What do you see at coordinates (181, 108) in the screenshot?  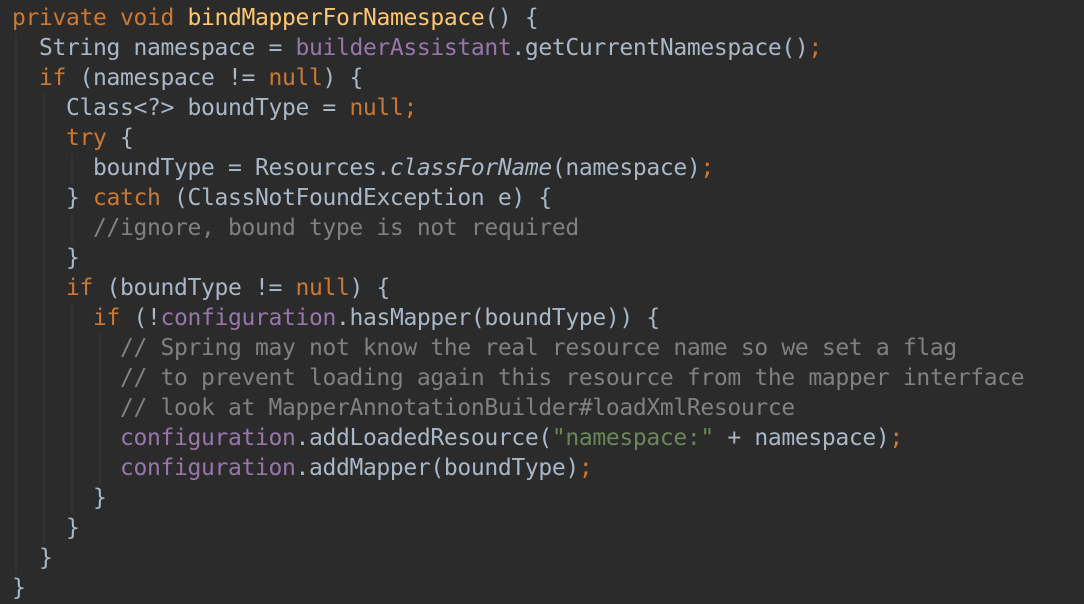 I see `code-token: Class<?> boundType =` at bounding box center [181, 108].